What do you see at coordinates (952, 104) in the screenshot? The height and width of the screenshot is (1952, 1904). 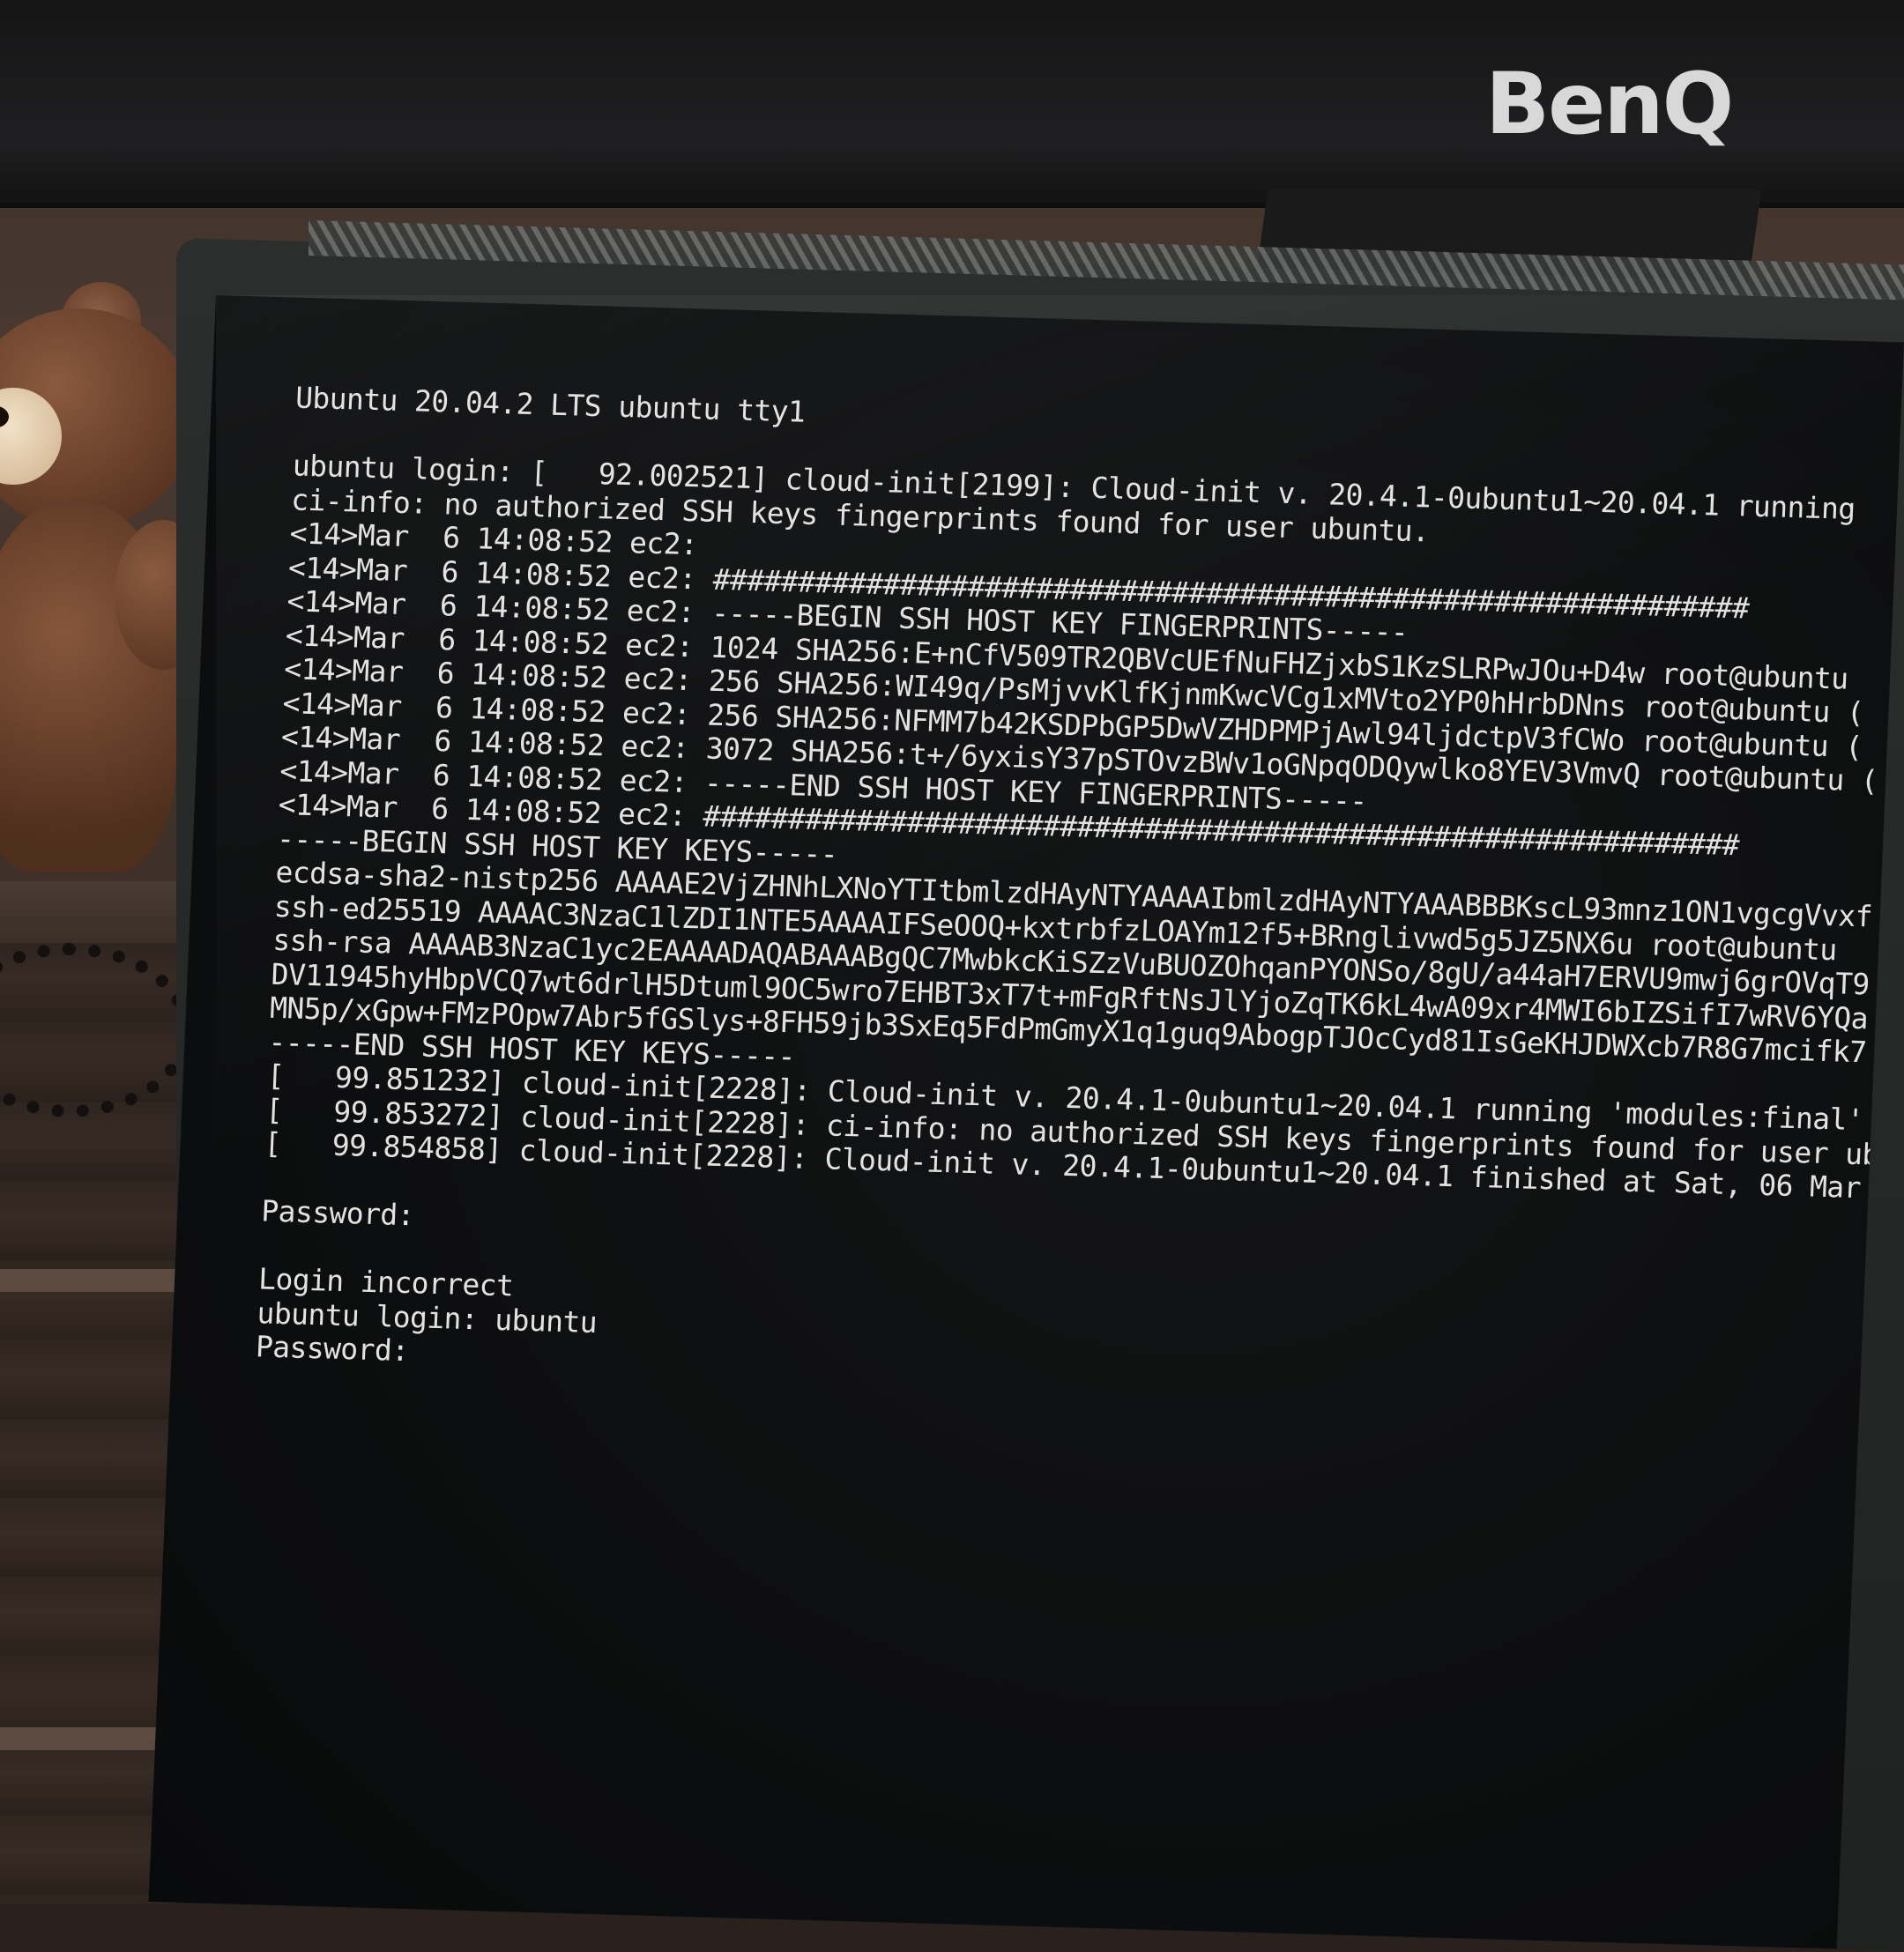 I see `background-monitor: BenQ` at bounding box center [952, 104].